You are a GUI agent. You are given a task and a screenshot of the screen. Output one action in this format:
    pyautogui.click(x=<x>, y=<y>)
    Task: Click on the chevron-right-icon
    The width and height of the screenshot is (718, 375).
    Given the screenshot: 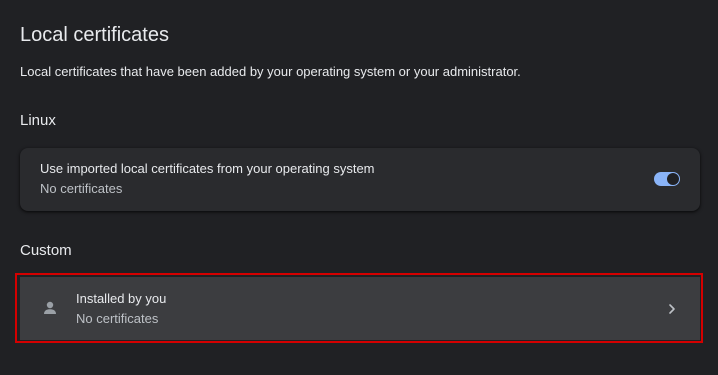 What is the action you would take?
    pyautogui.click(x=672, y=309)
    